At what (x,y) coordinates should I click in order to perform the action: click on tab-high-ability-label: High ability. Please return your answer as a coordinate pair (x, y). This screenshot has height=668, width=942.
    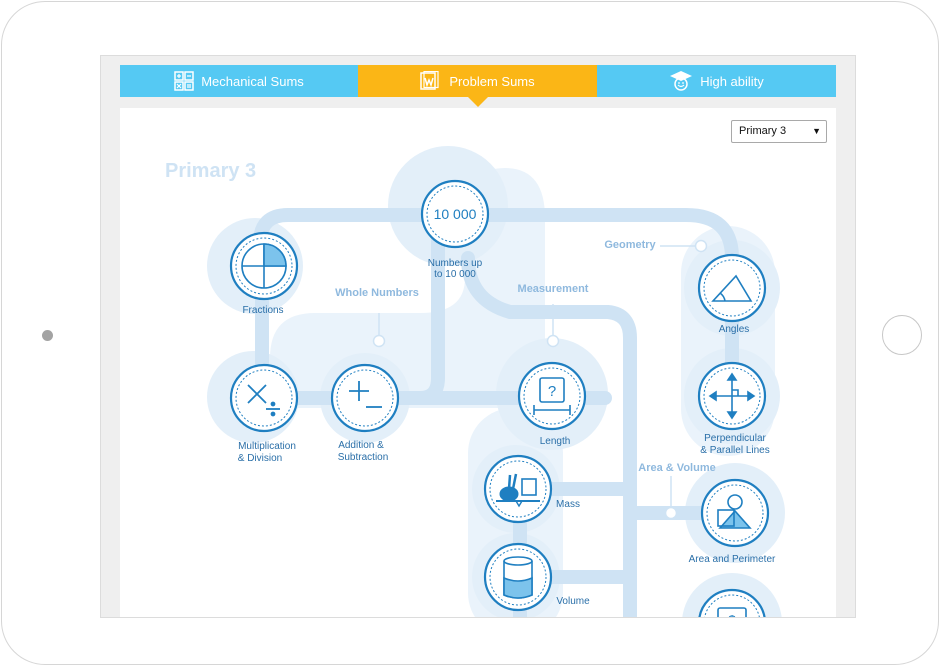
    Looking at the image, I should click on (732, 81).